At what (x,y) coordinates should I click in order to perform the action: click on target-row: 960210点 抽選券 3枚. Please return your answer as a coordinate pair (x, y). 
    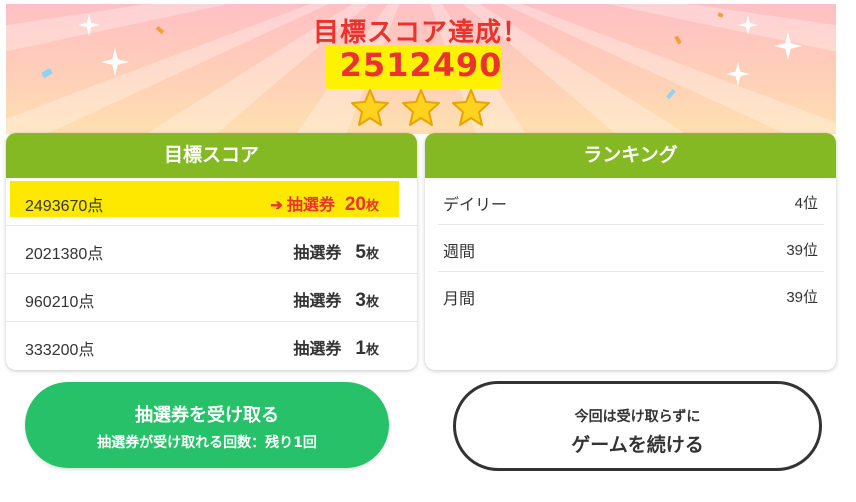
    Looking at the image, I should click on (211, 298).